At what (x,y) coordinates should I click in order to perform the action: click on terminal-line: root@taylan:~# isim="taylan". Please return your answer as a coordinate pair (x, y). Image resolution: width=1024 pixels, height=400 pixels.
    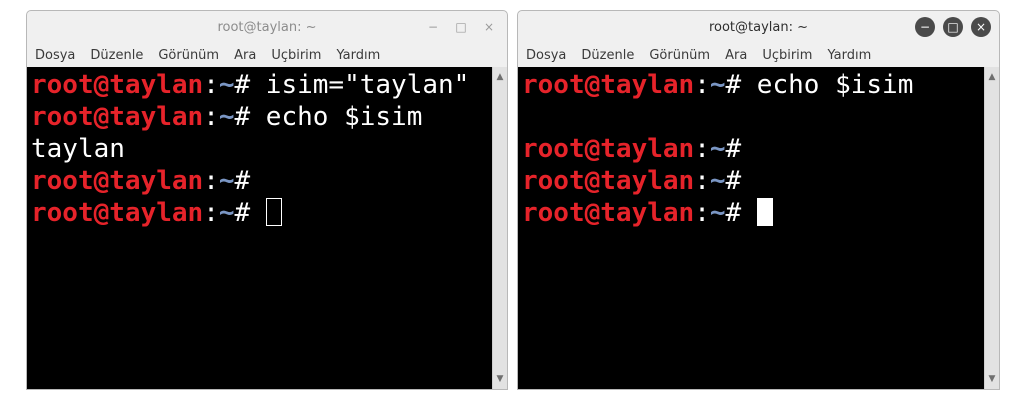
    Looking at the image, I should click on (259, 85).